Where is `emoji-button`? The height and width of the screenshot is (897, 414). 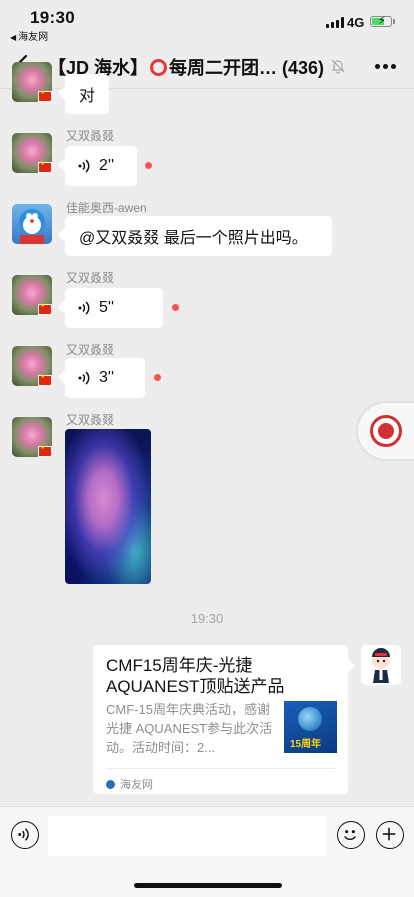
emoji-button is located at coordinates (351, 835).